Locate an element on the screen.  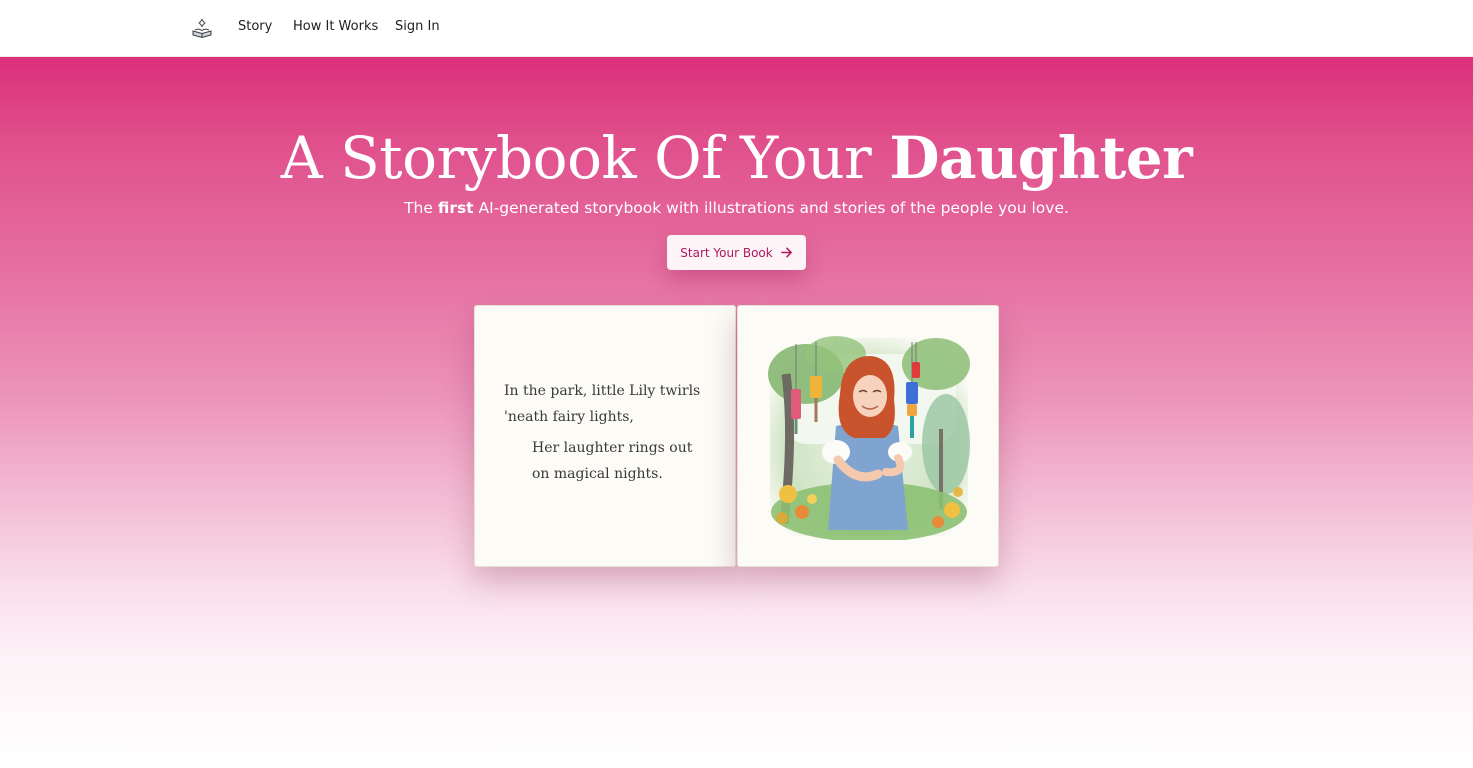
book-right-page is located at coordinates (868, 436).